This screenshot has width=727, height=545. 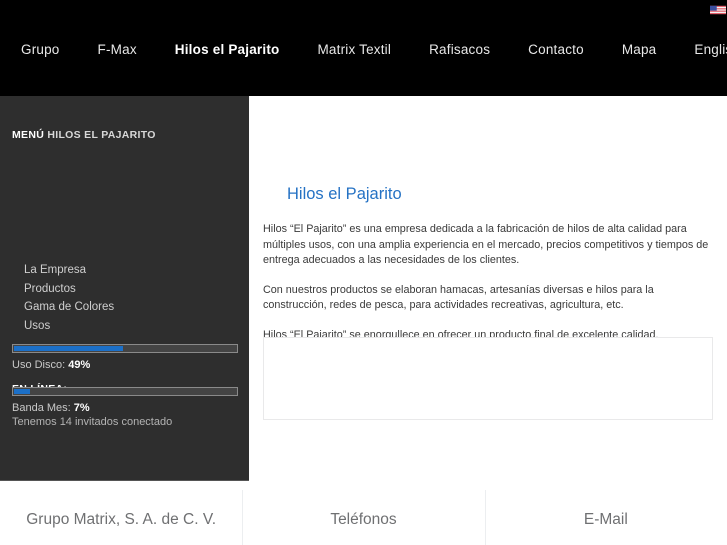 I want to click on sidebar-item-usos: Usos, so click(x=124, y=326).